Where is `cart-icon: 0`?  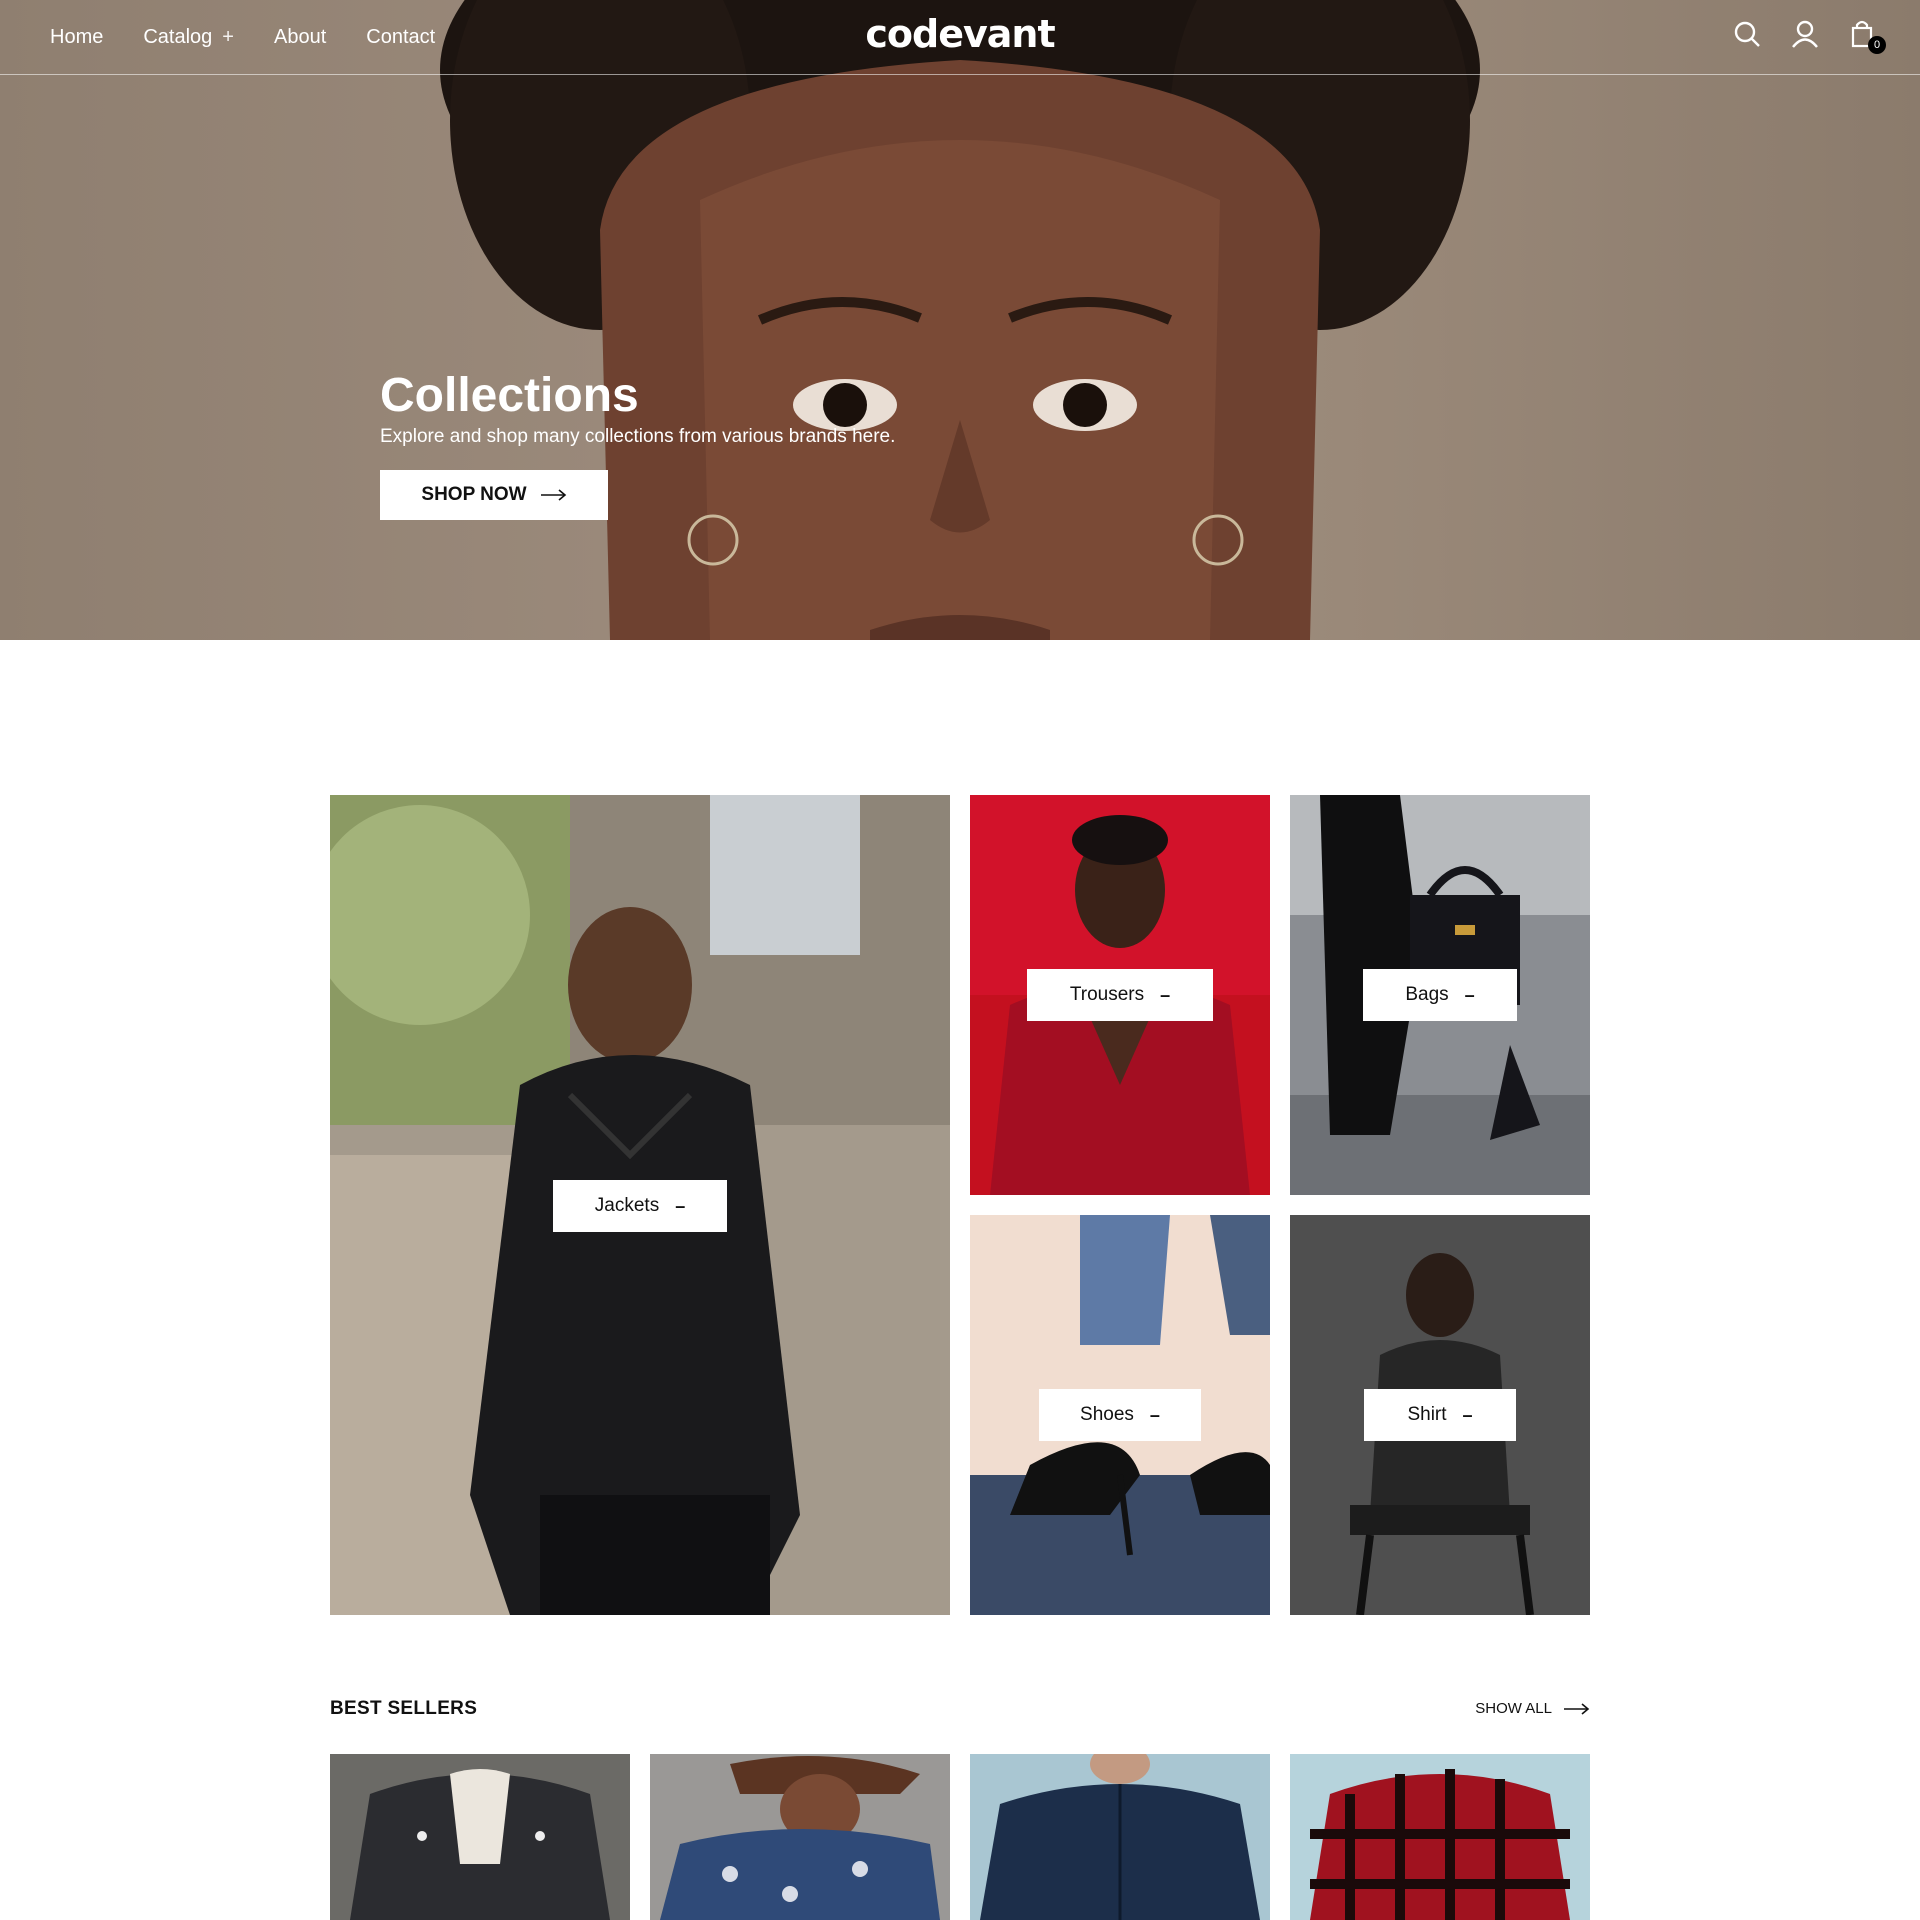 cart-icon: 0 is located at coordinates (1867, 36).